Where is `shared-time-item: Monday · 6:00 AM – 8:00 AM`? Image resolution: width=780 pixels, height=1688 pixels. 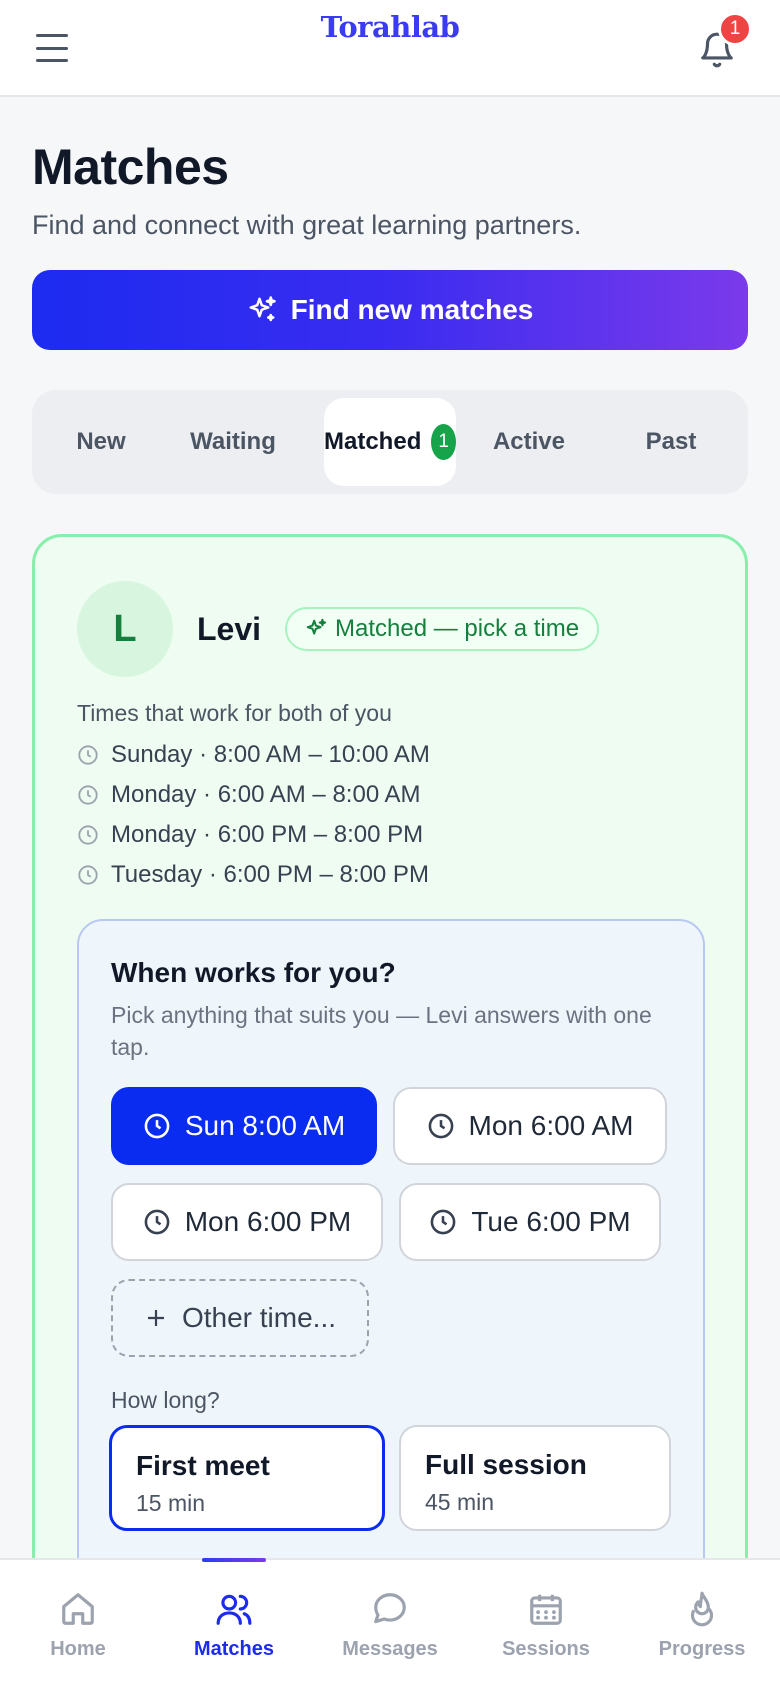
shared-time-item: Monday · 6:00 AM – 8:00 AM is located at coordinates (249, 795).